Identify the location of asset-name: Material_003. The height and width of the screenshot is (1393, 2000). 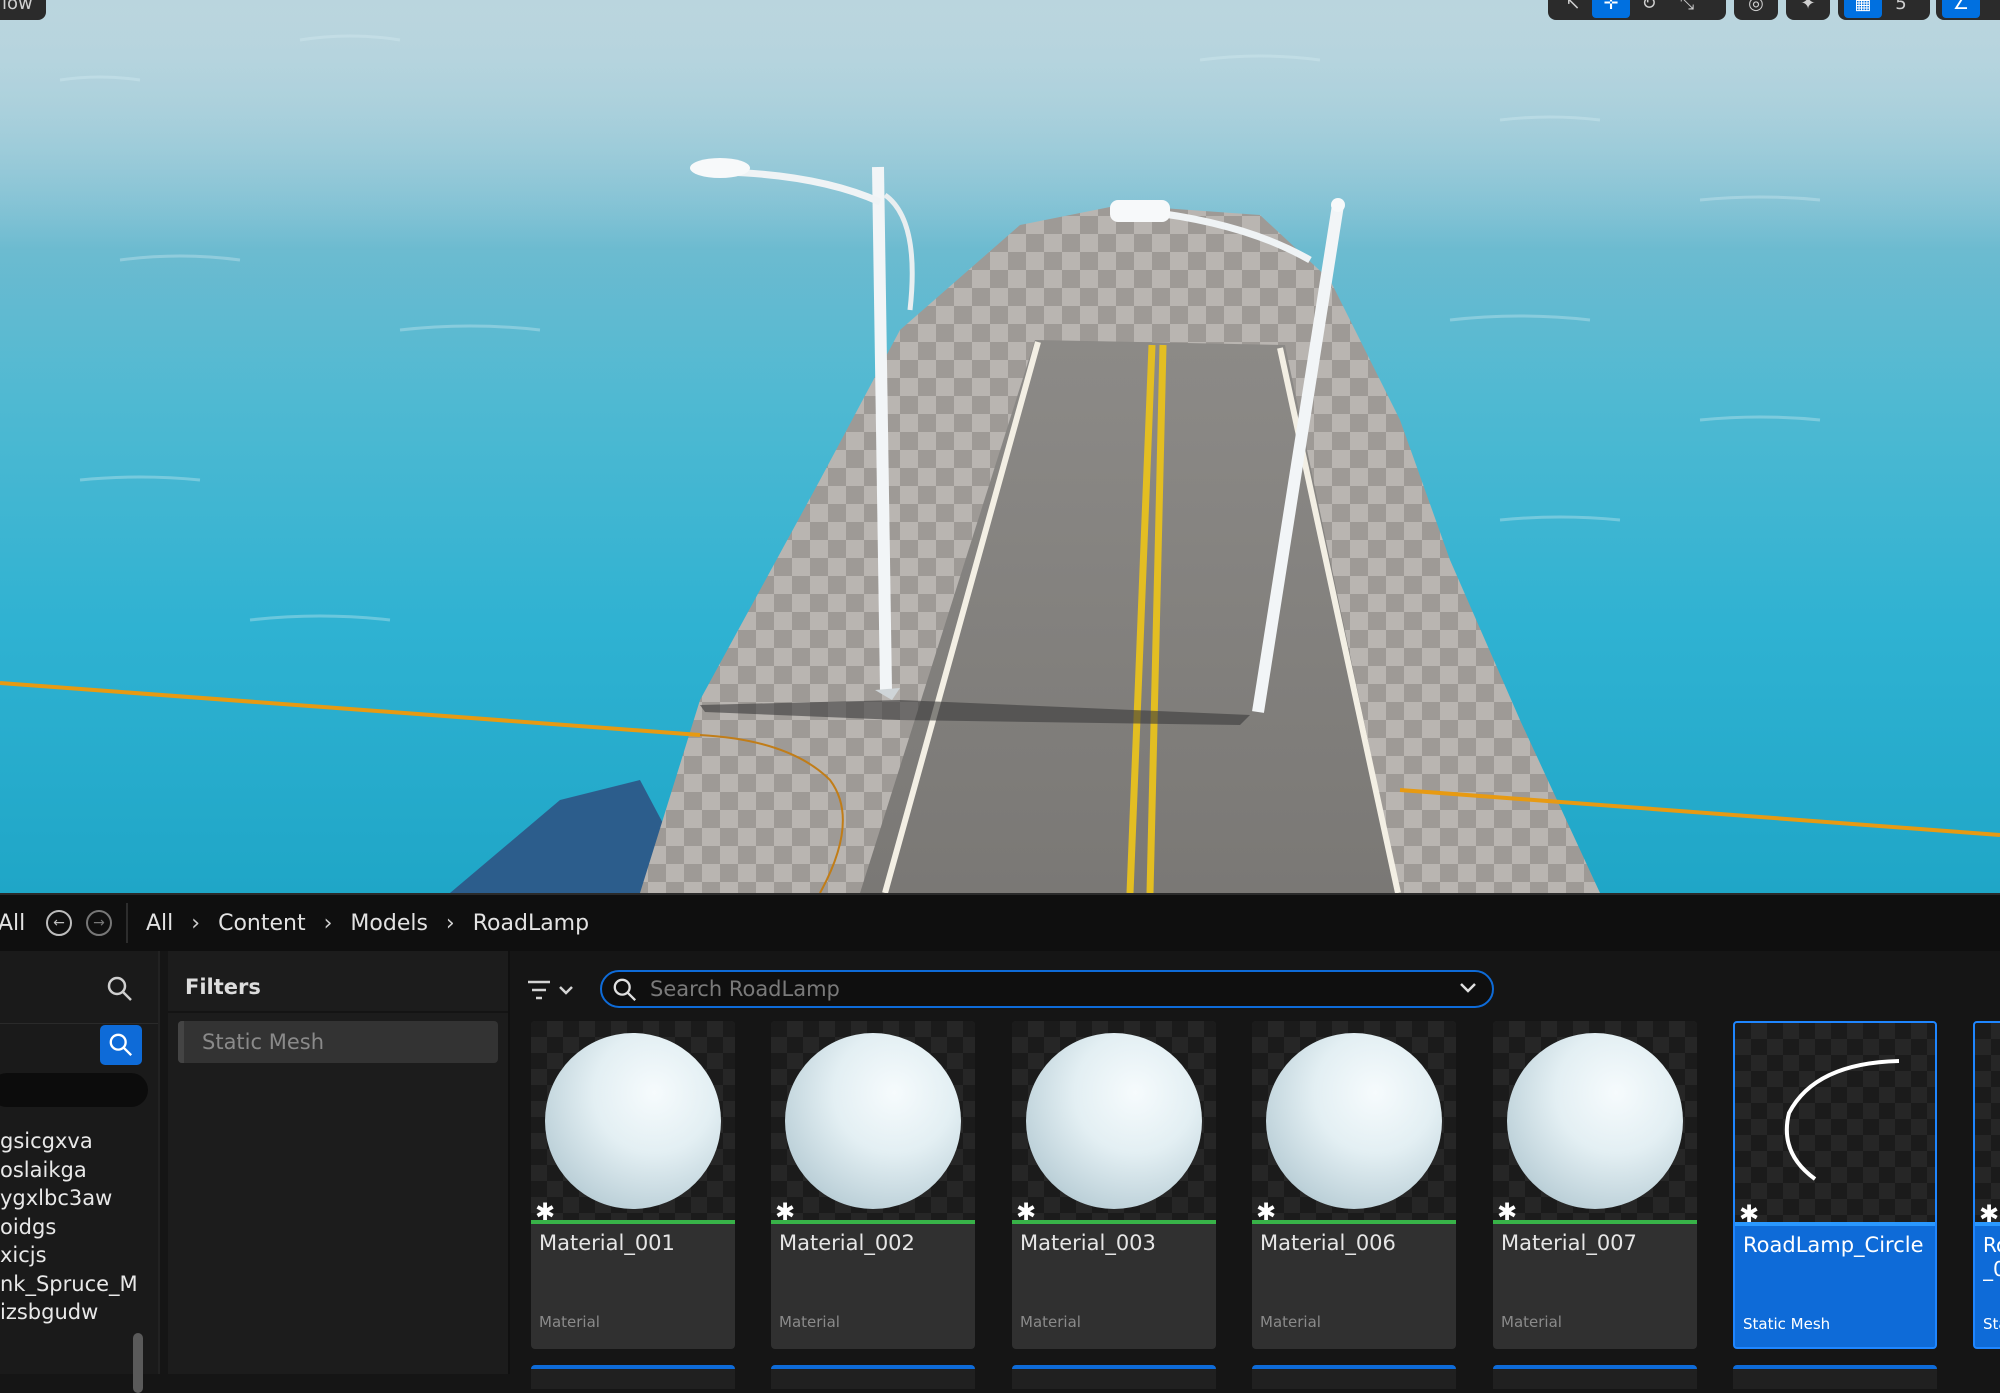
(1088, 1243).